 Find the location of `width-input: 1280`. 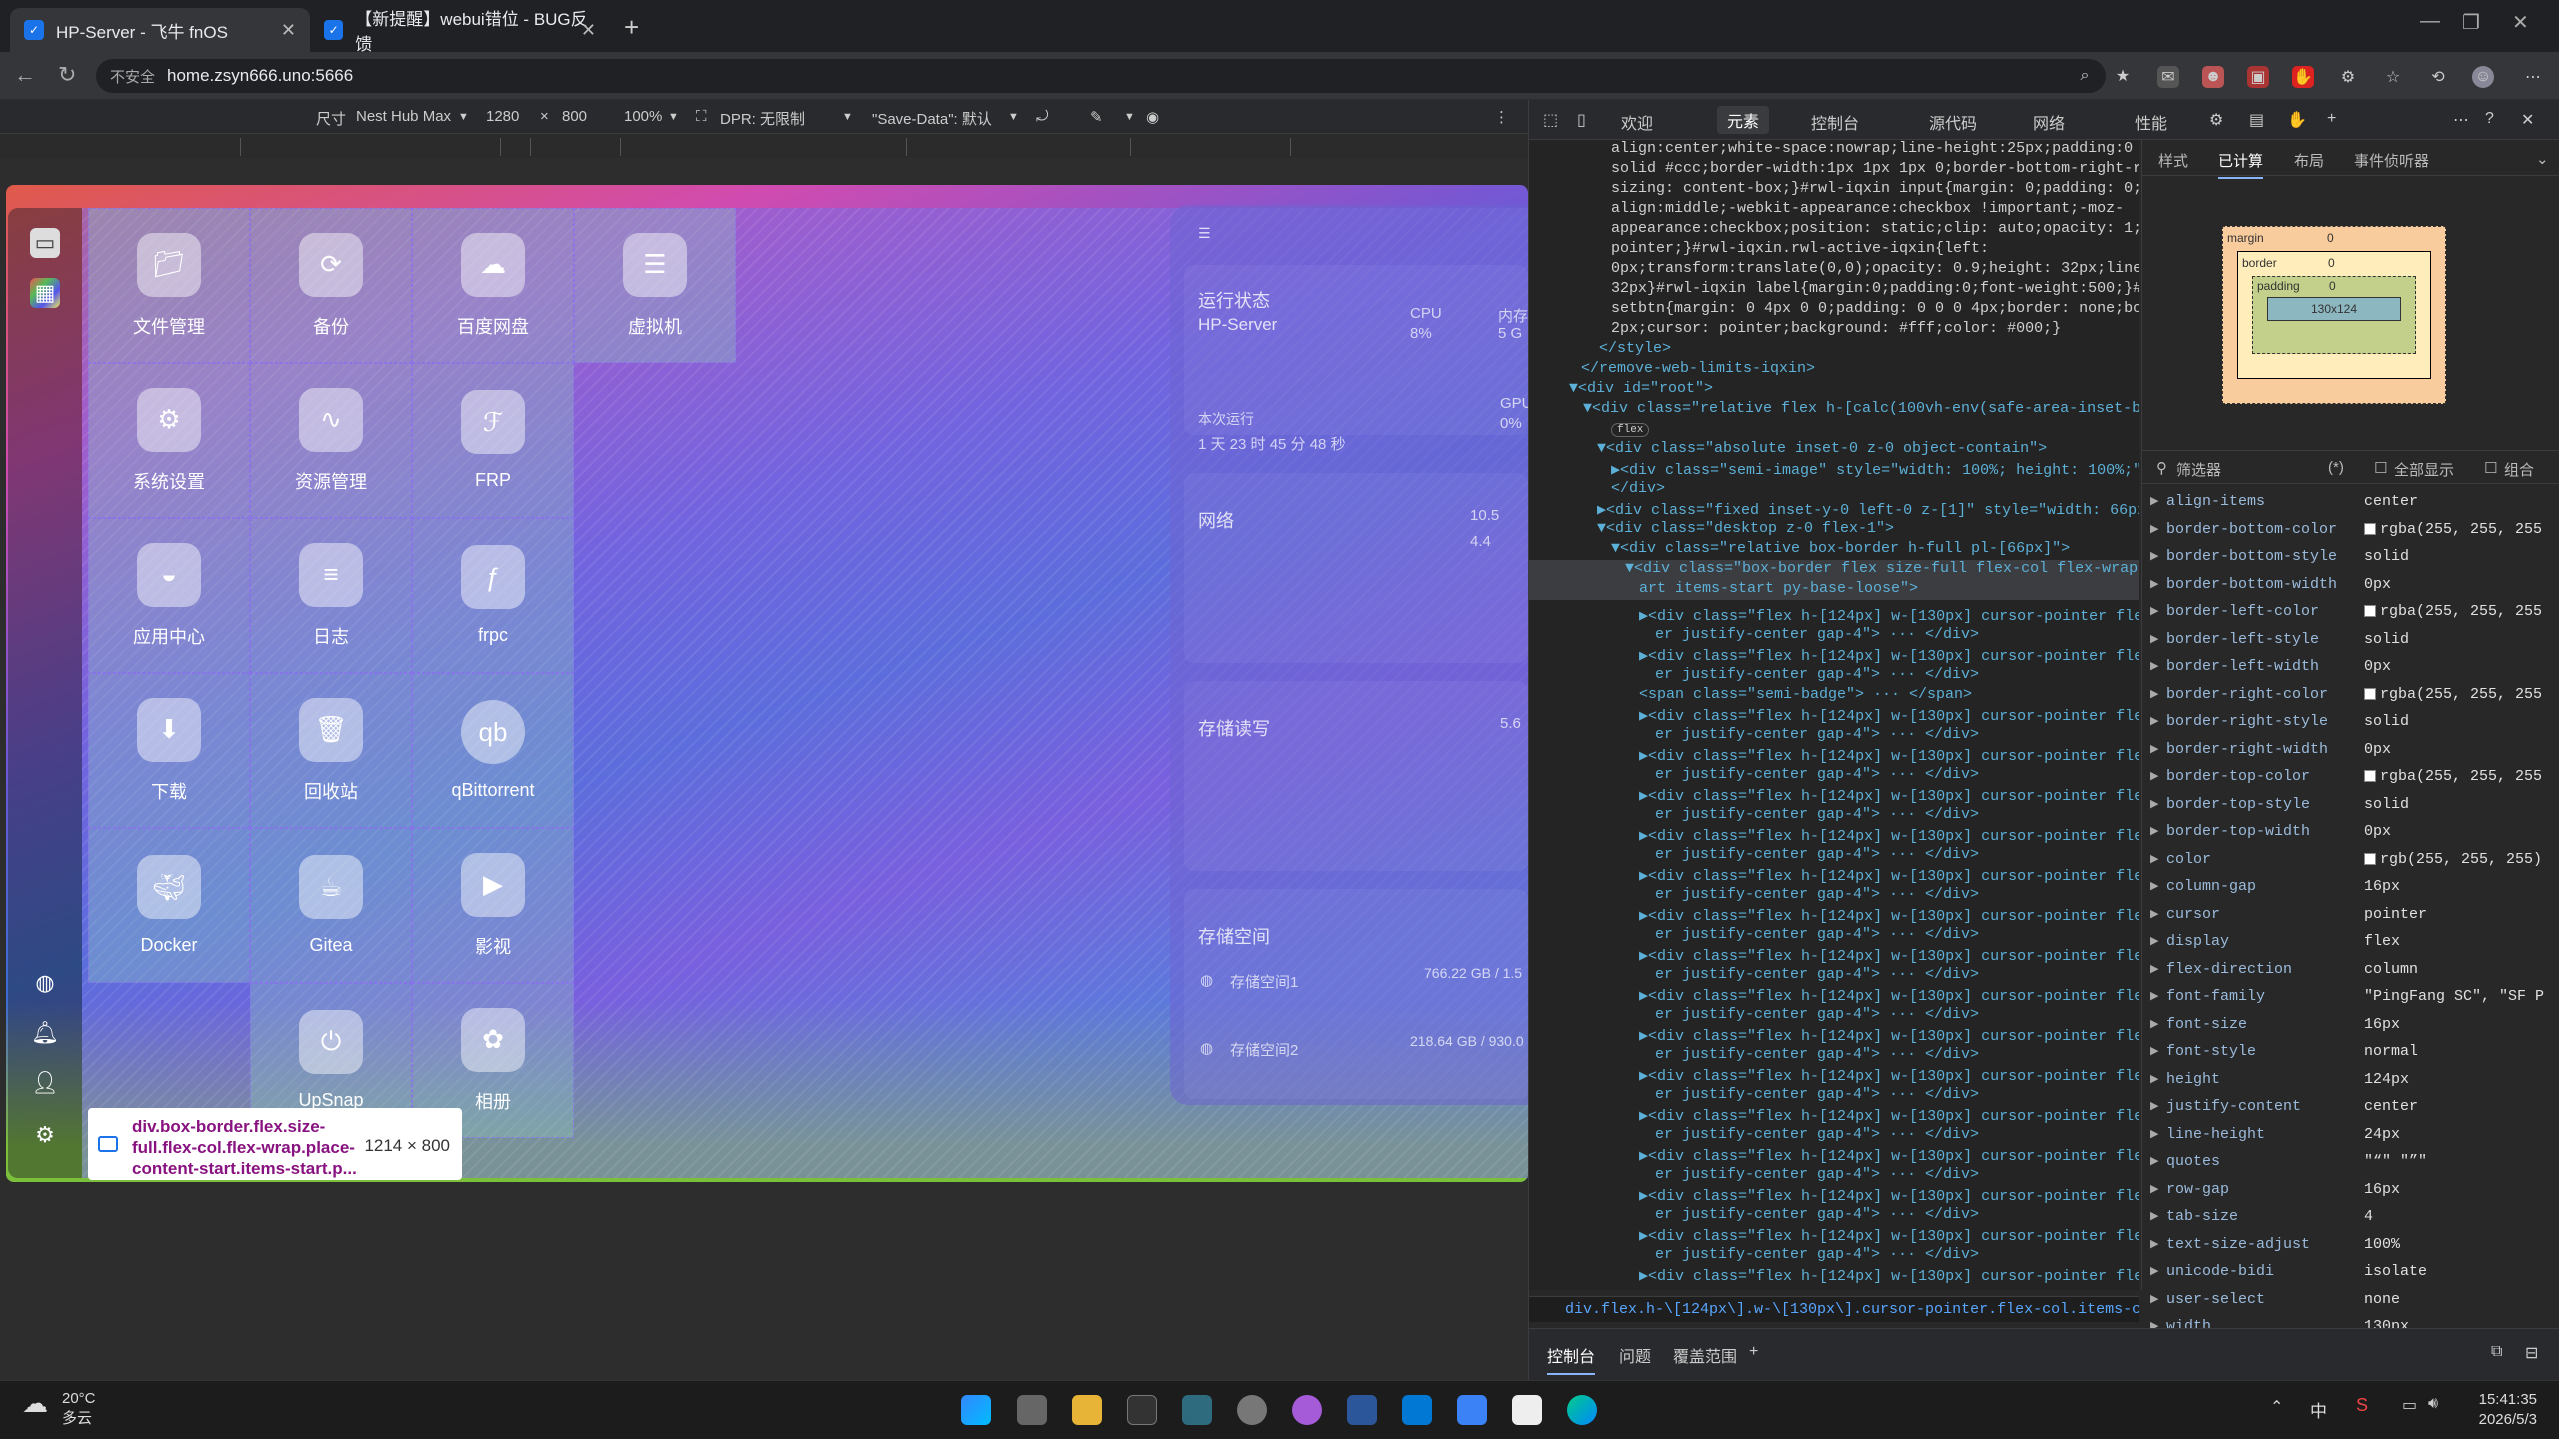

width-input: 1280 is located at coordinates (502, 116).